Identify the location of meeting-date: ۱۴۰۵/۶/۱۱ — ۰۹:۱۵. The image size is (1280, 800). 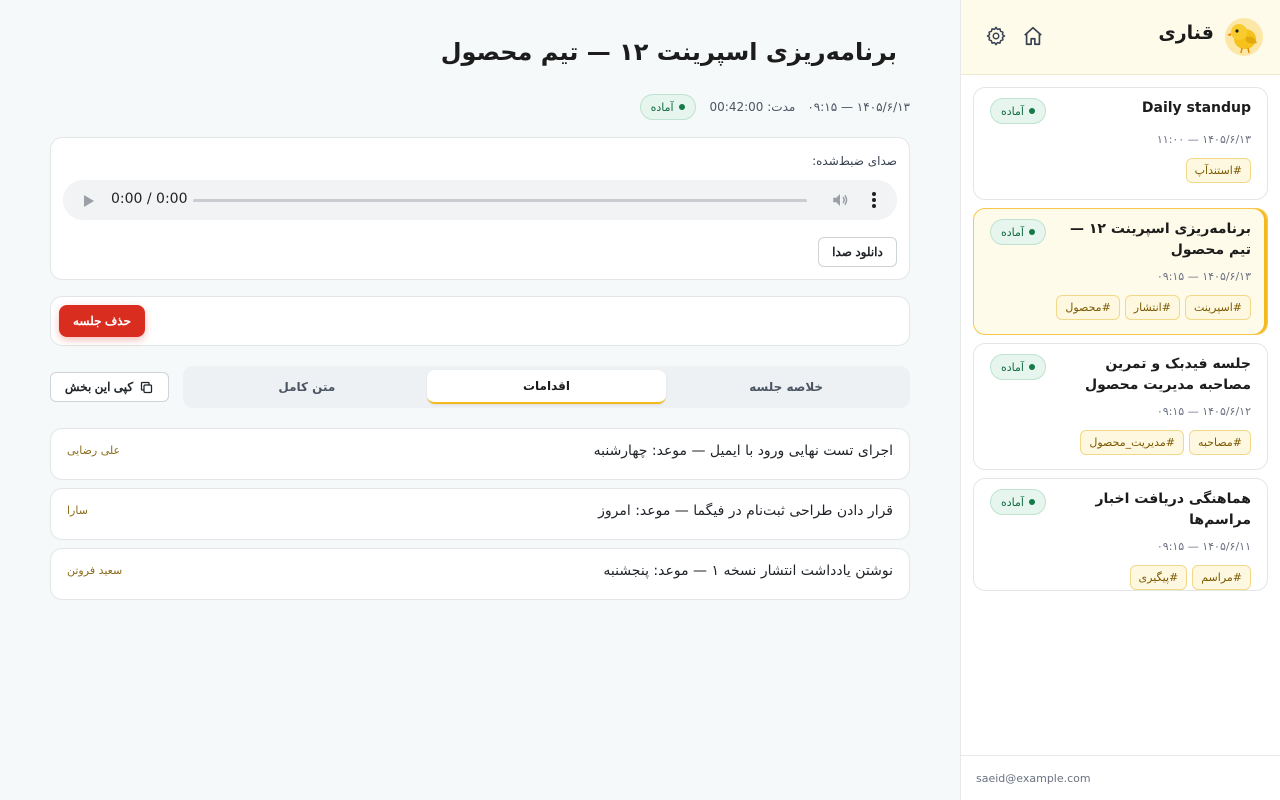
(1203, 546).